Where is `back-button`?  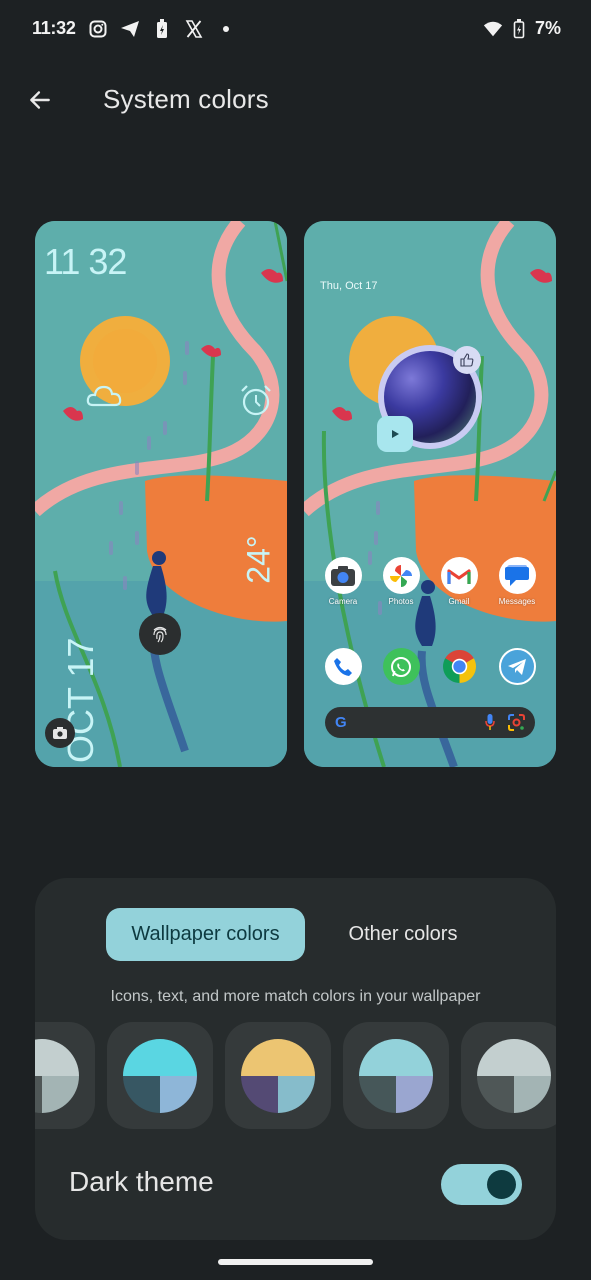 back-button is located at coordinates (40, 100).